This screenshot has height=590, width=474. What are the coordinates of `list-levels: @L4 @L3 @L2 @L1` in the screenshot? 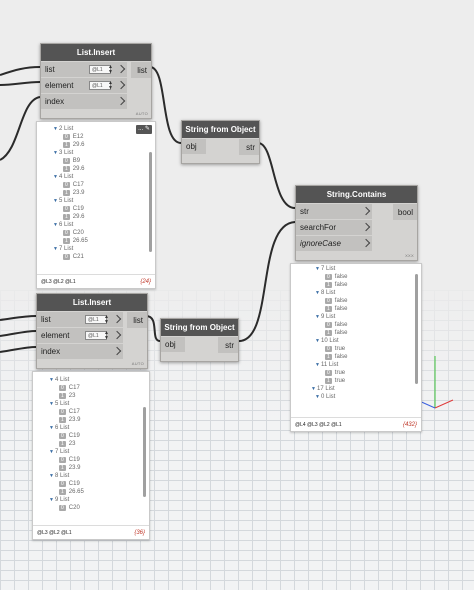 It's located at (318, 425).